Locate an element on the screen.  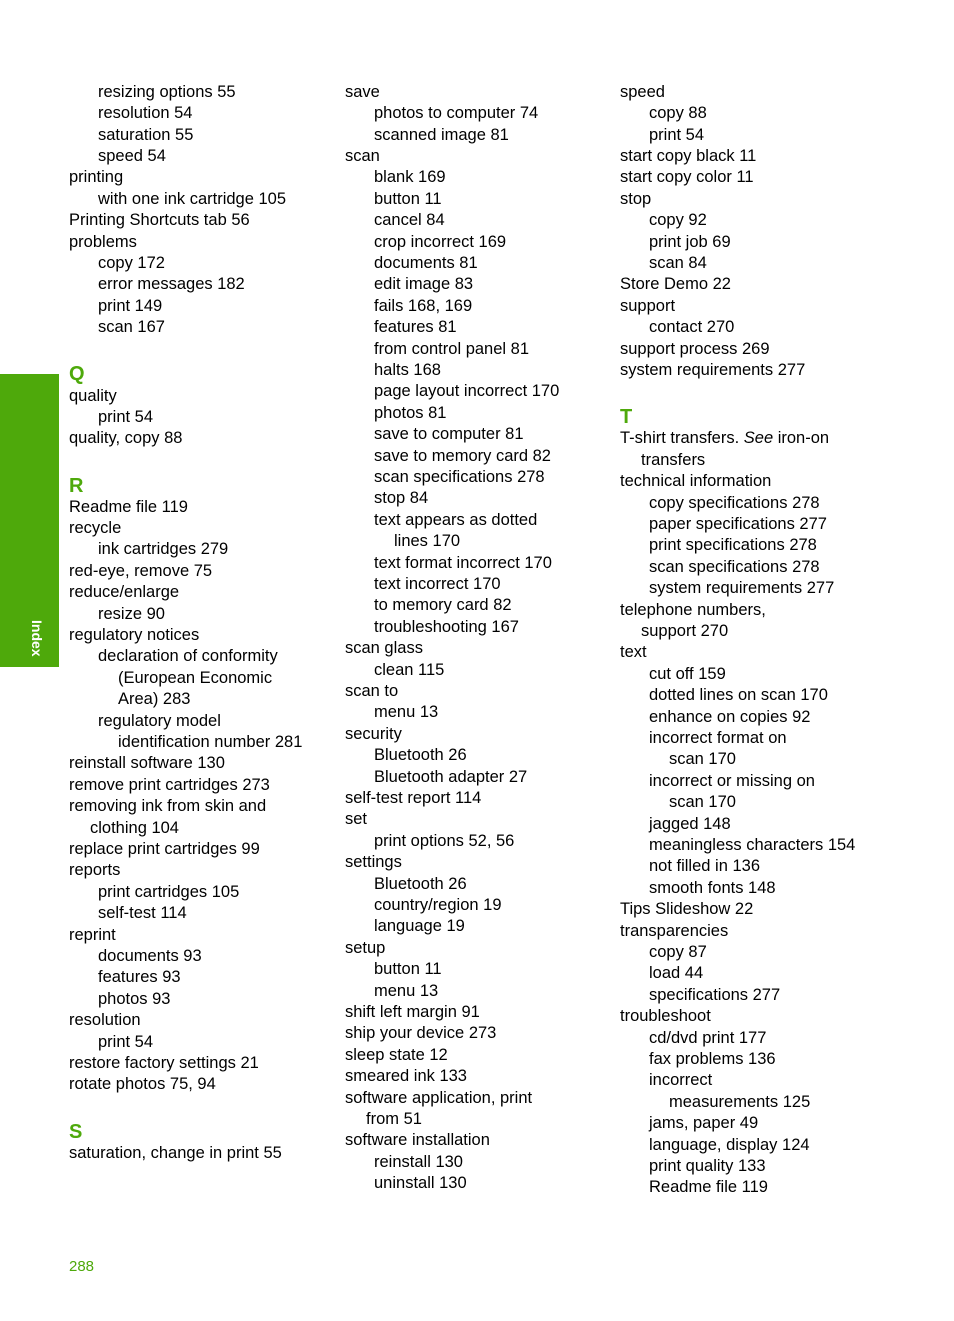
index-subentry: regulatory model is located at coordinates (159, 721).